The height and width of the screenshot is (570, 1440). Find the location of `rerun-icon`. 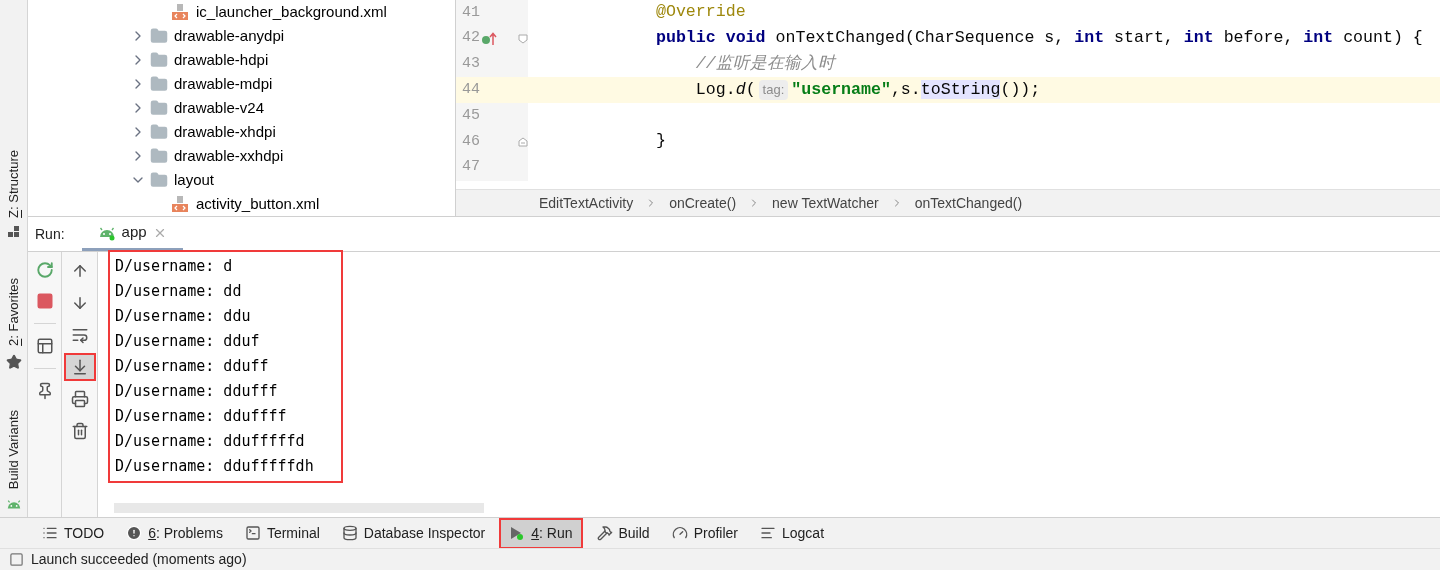

rerun-icon is located at coordinates (44, 270).